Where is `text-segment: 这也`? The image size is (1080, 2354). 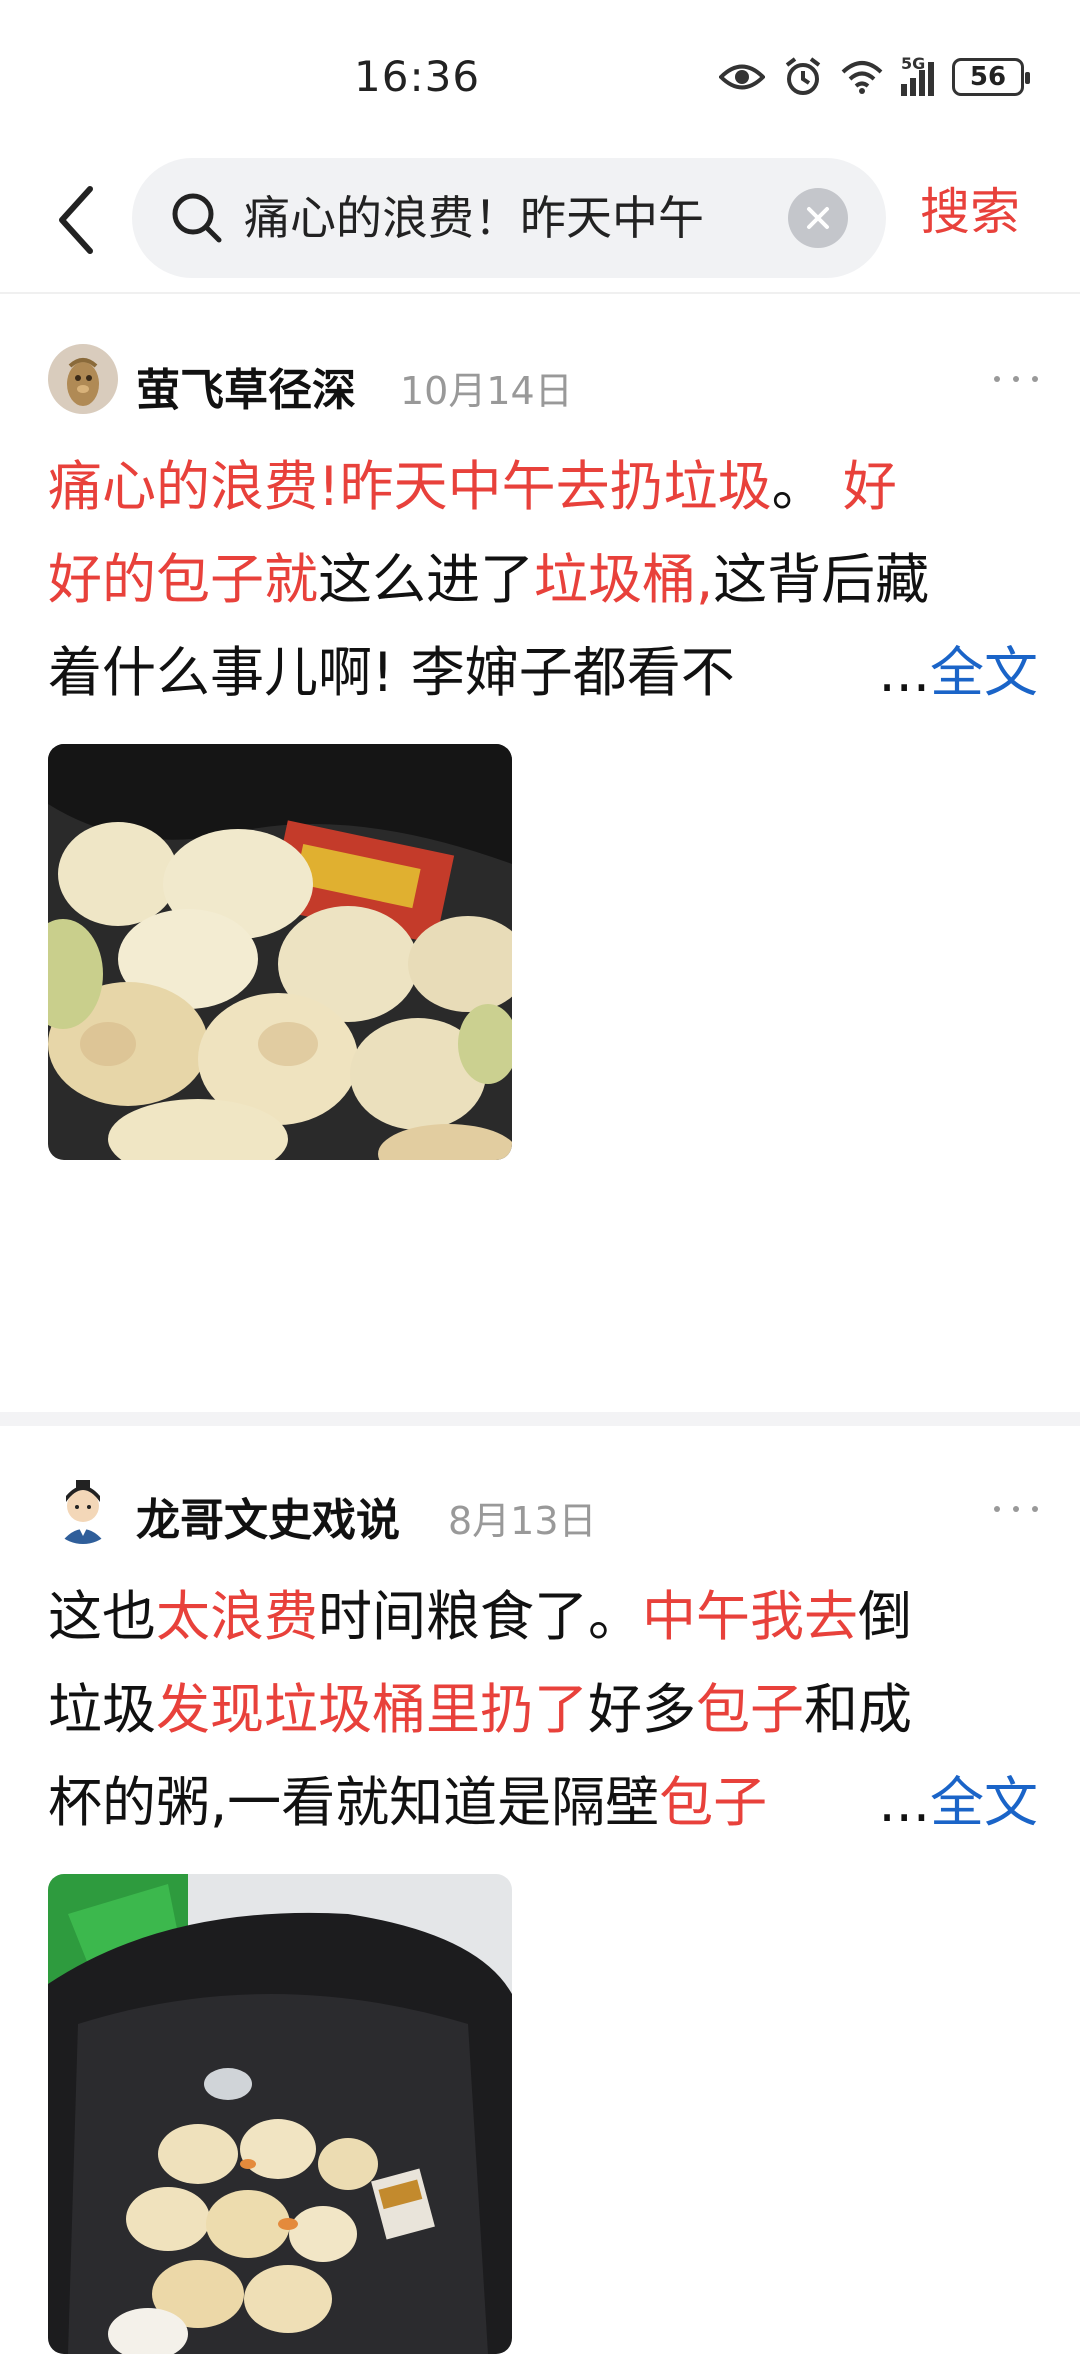 text-segment: 这也 is located at coordinates (102, 1616).